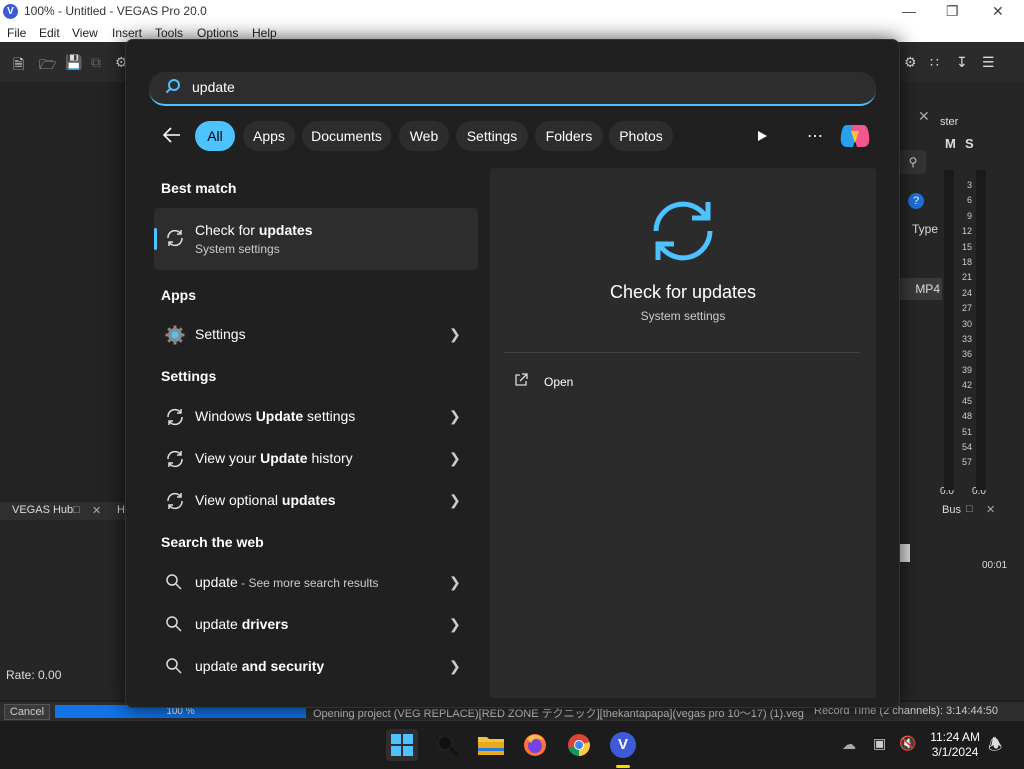 Image resolution: width=1024 pixels, height=769 pixels. Describe the element at coordinates (521, 380) in the screenshot. I see `open-external-icon` at that location.